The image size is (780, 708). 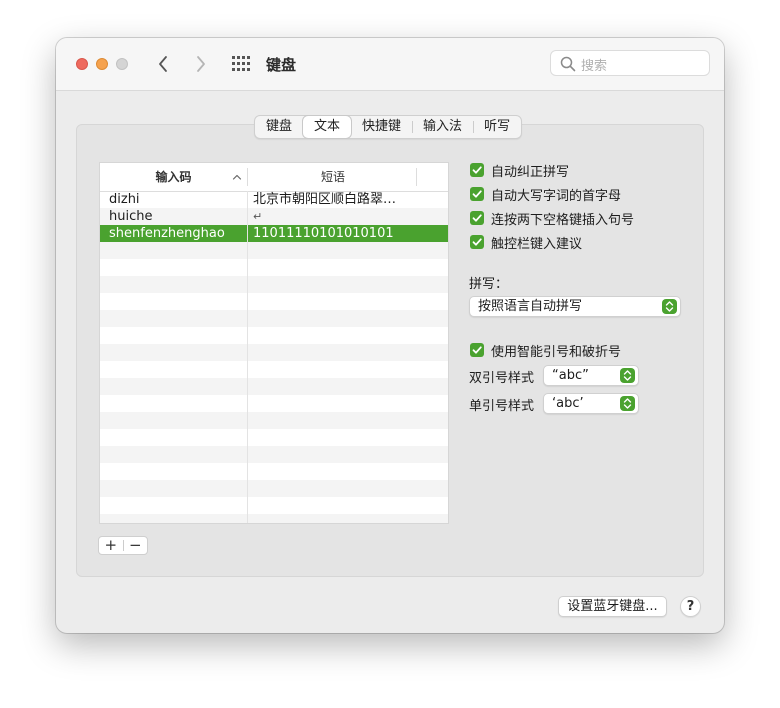 I want to click on double-space-period-checkbox, so click(x=477, y=218).